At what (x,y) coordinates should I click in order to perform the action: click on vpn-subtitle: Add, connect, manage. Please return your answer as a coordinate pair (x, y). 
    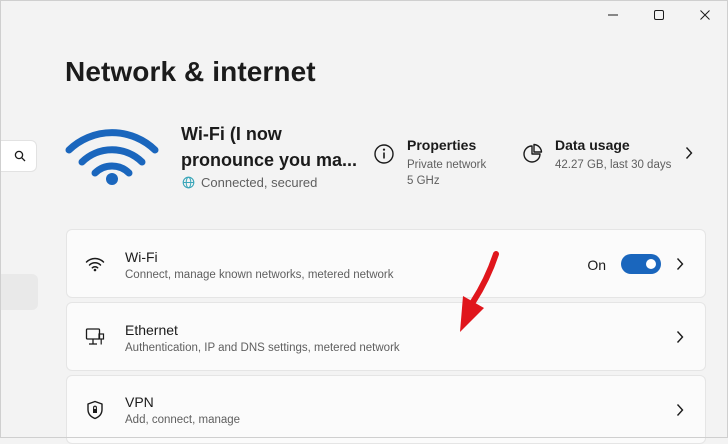
    Looking at the image, I should click on (183, 420).